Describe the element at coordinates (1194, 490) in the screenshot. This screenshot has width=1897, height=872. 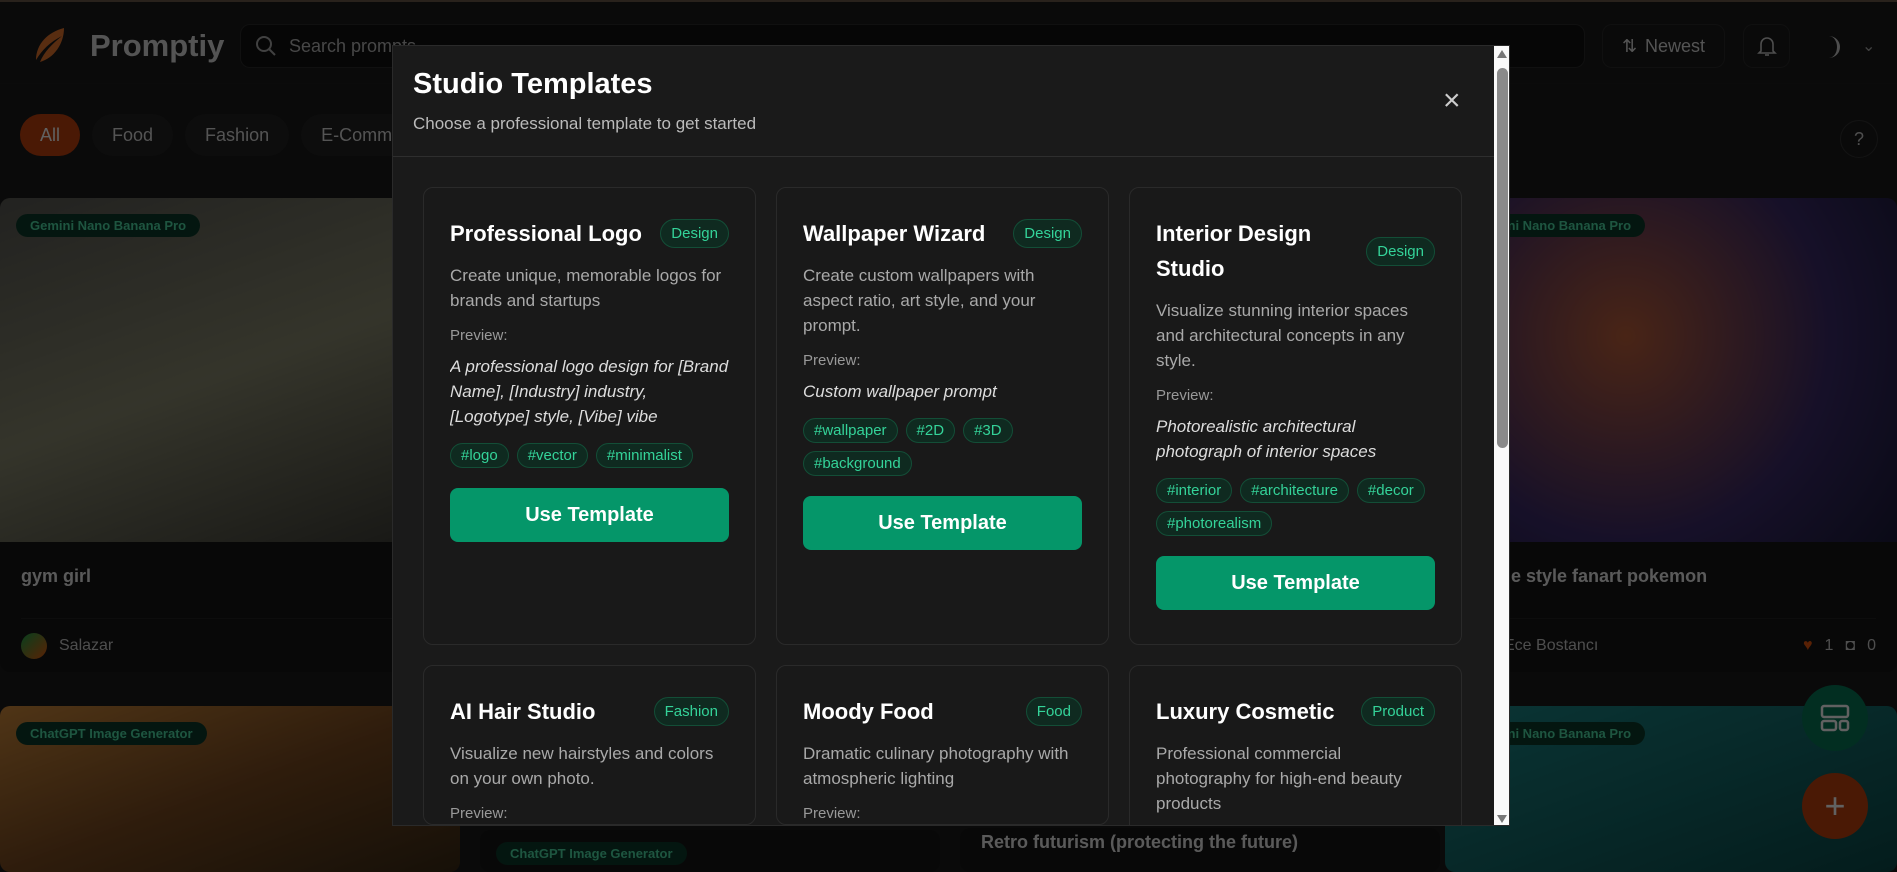
I see `tag: #interior` at that location.